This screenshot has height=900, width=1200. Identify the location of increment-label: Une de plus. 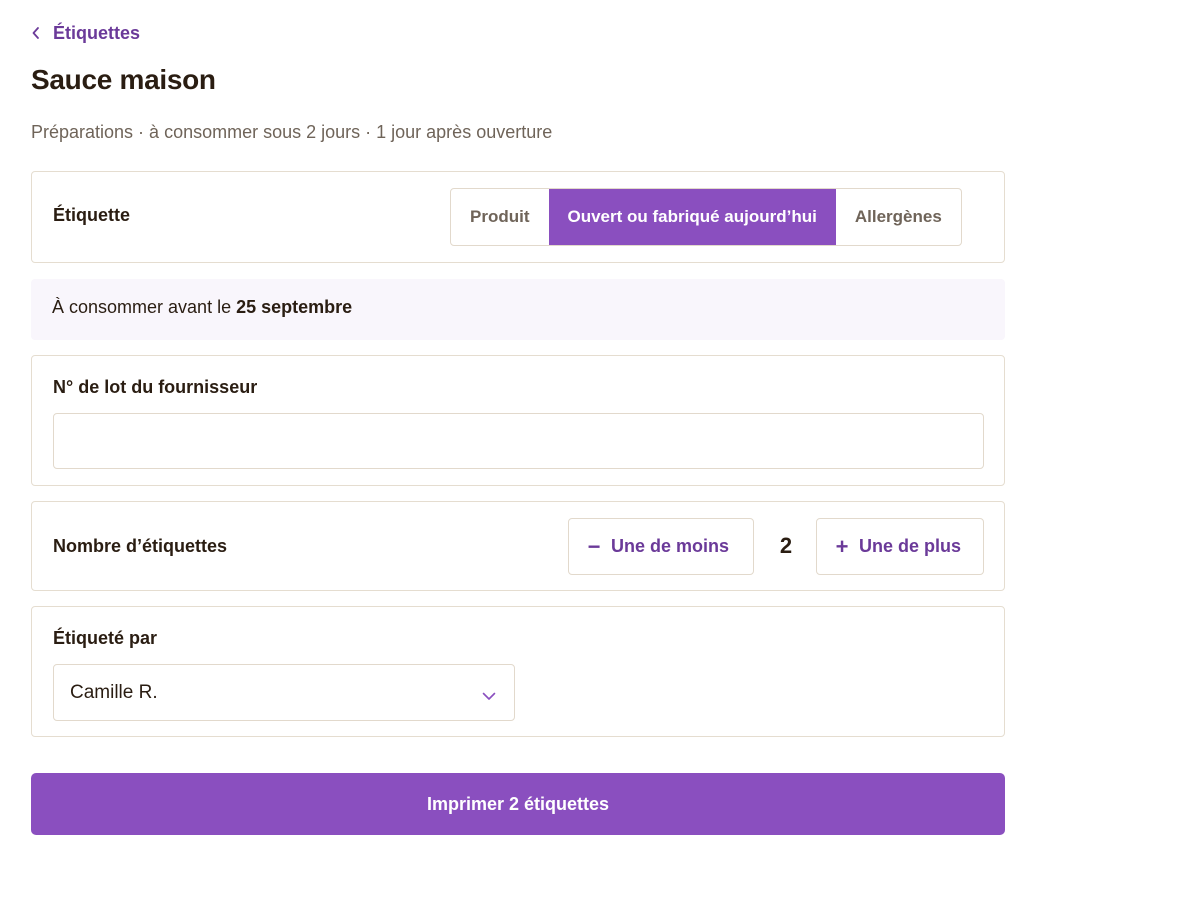
(910, 546).